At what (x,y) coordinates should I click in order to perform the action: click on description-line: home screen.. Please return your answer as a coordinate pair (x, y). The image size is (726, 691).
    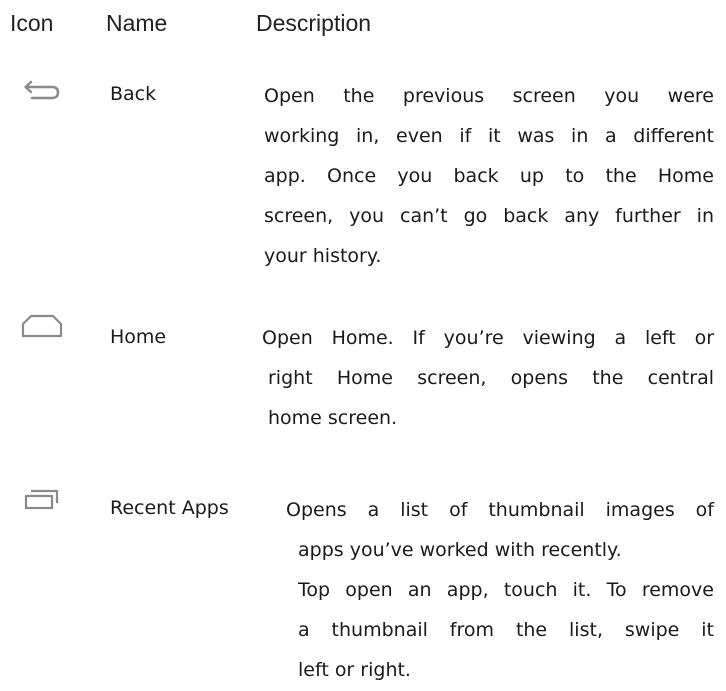
    Looking at the image, I should click on (333, 418).